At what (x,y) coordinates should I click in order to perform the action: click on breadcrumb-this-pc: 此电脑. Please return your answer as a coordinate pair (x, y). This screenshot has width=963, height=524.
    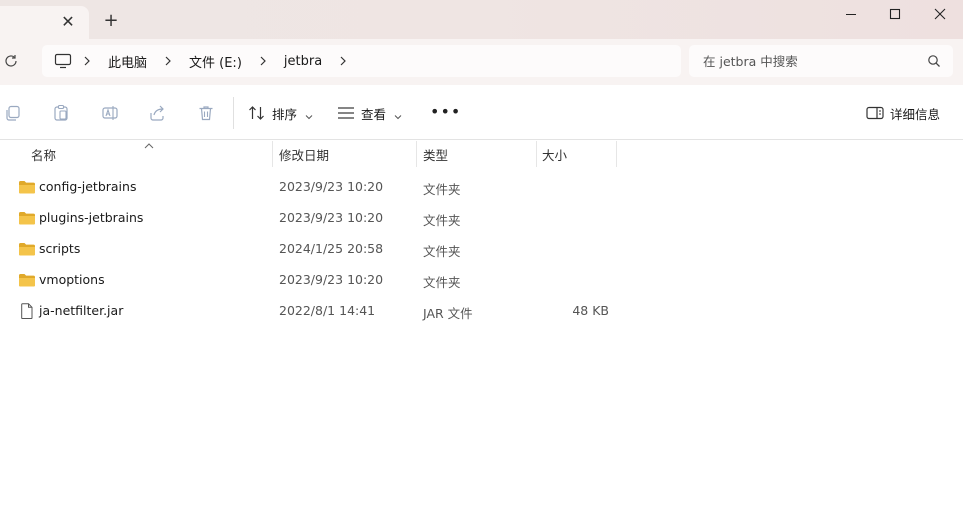
    Looking at the image, I should click on (127, 61).